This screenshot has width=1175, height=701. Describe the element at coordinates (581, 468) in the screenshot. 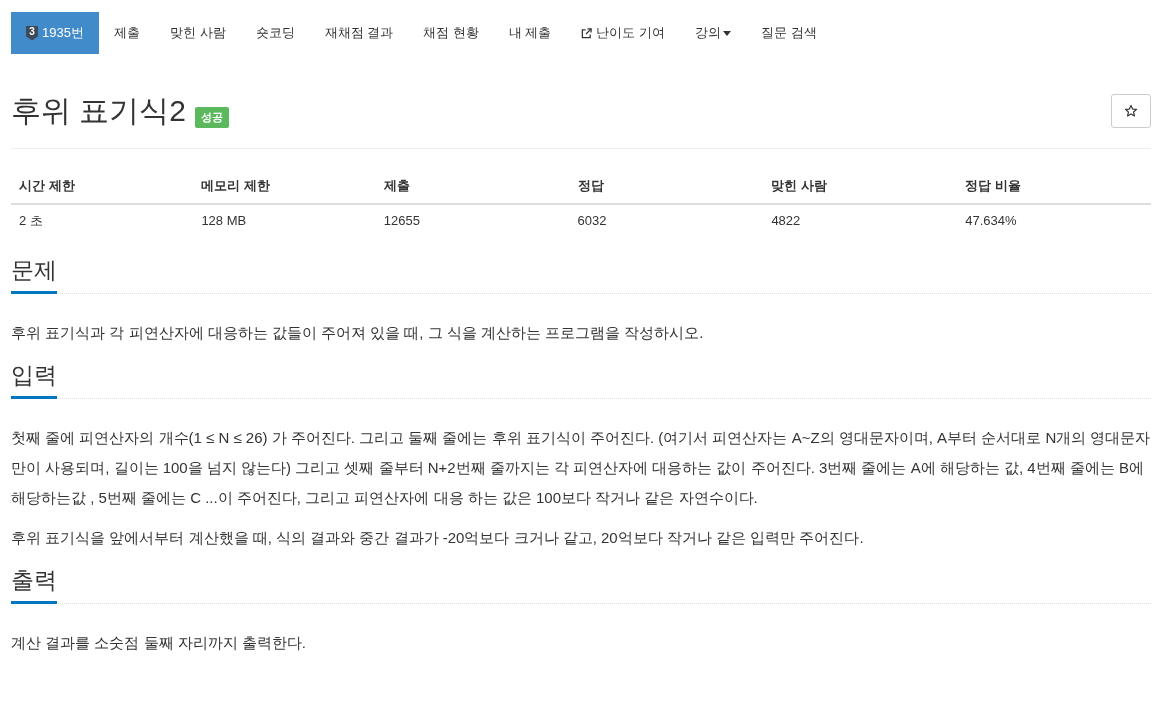

I see `paragraph: 첫째 줄에 피연산자의 개수(1 ≤ N ≤ 26) 가 주어진다. 그리고 둘째 줄에는 후위 표기식이 주어진다. (여기서 피연산자는 A~Z의 영대문자이며, A부터 순서대로 N개의 영대문자만이 사용되며, 길이는 100을 넘지 않는다) 그리고 셋째 줄부터 N+2번째 줄까지는 각 피연산자에 대응하는 값이 주어진다. 3번째 줄에는 A에 해당하는 값, 4번째 줄에는 B에 해당하는값 , 5번째 줄에는 C ...이 주어진다, 그리고 피연산자에 대응 하는 값은 100보다 작거나 같은 자연수이다.` at that location.